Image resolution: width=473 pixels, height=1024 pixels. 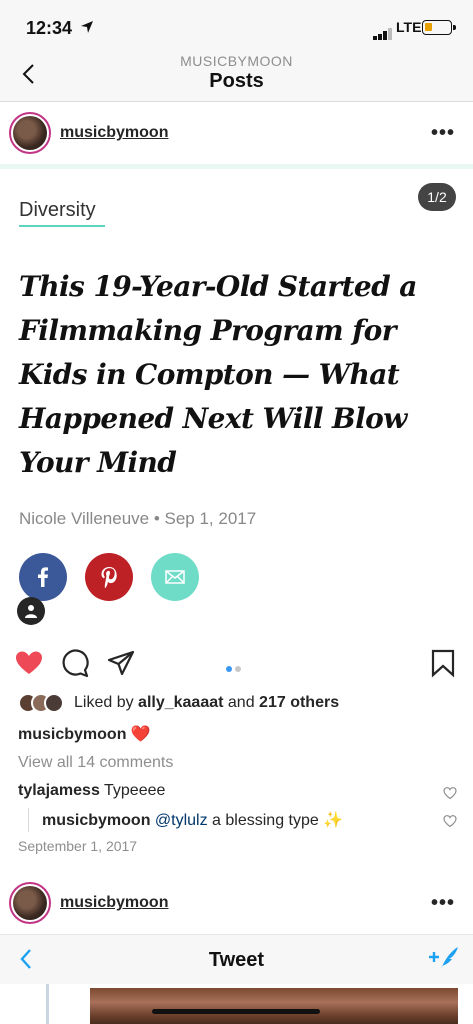 What do you see at coordinates (87, 27) in the screenshot?
I see `location-arrow-icon` at bounding box center [87, 27].